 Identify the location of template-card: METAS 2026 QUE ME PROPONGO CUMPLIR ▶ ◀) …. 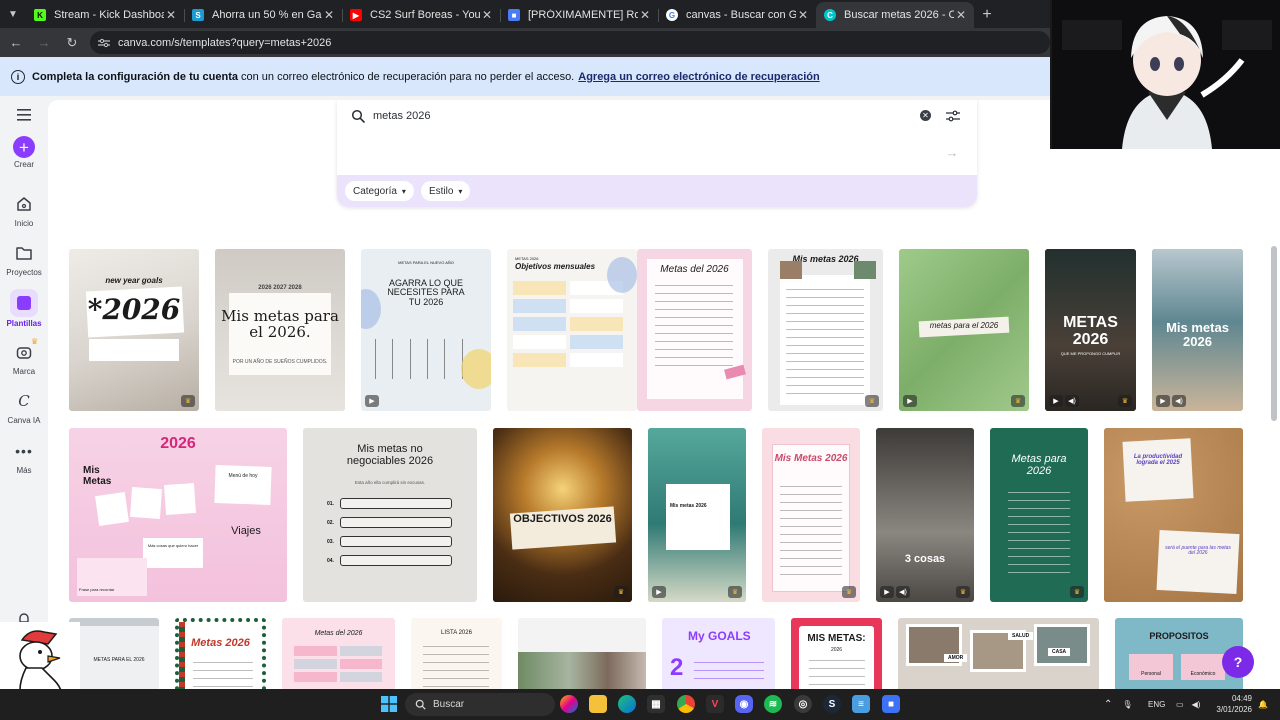
(1090, 330).